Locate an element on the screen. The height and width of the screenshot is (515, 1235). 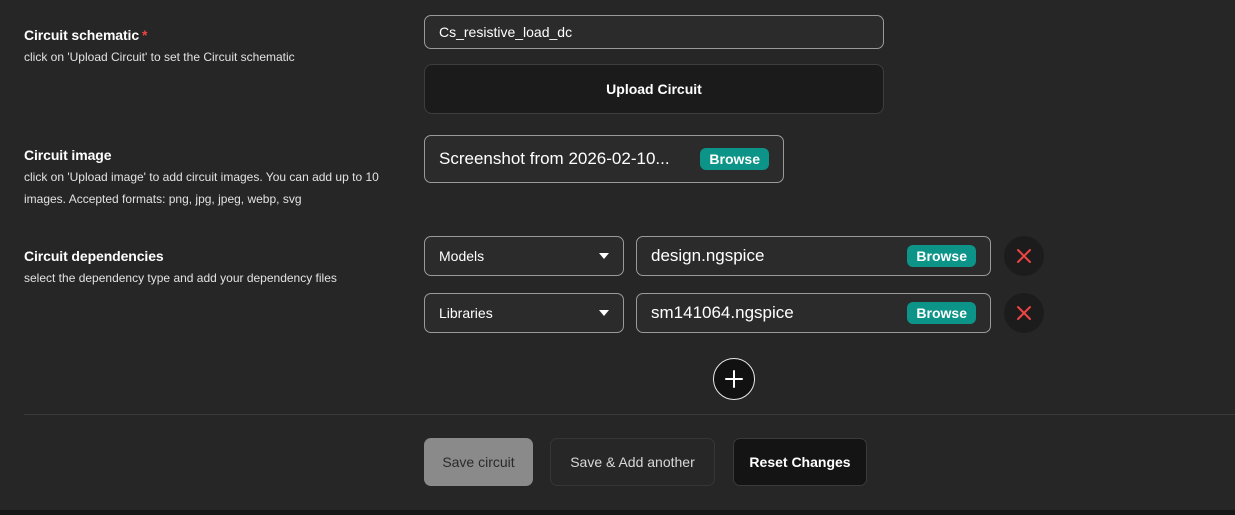
dependency-type-value: Models is located at coordinates (462, 256).